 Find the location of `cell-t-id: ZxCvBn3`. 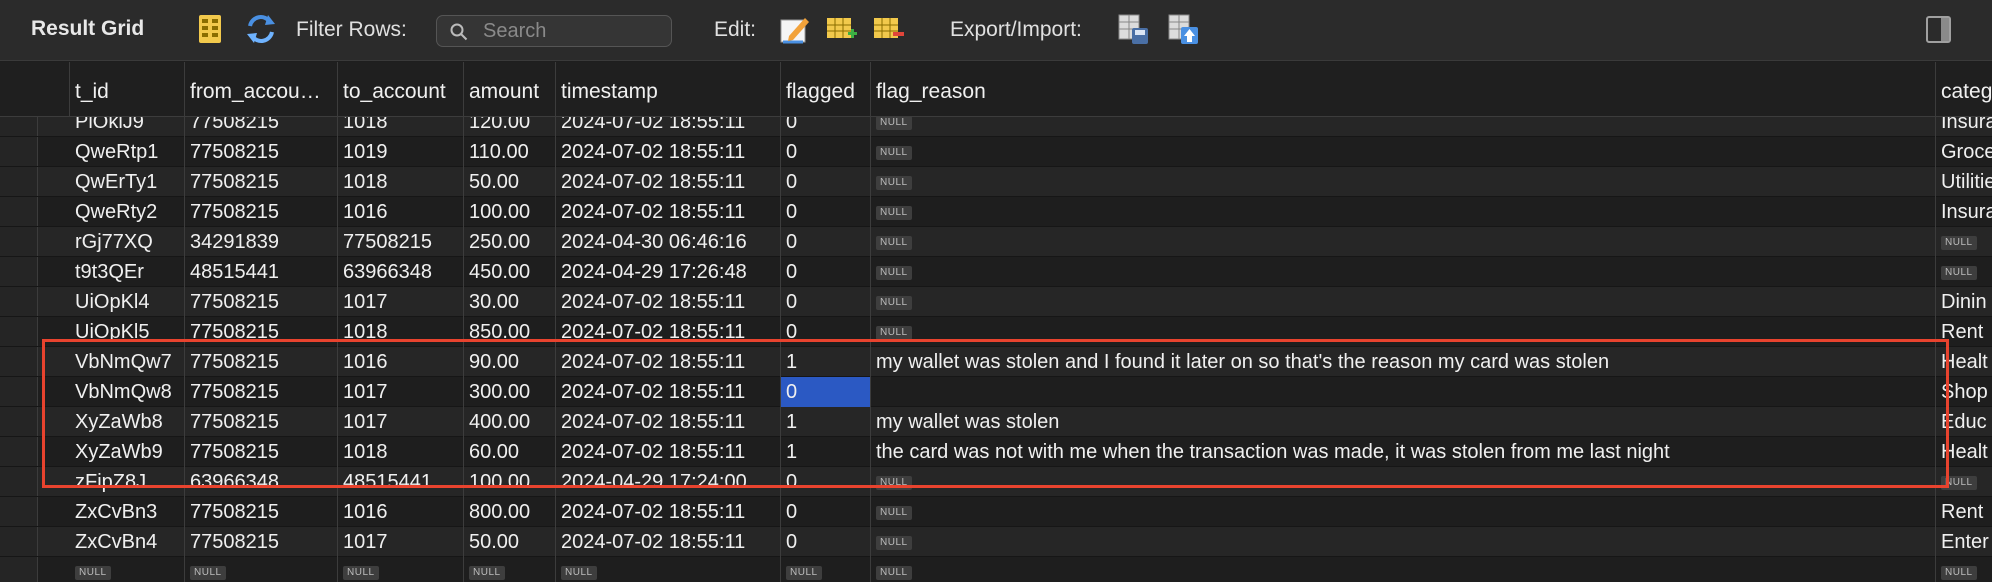

cell-t-id: ZxCvBn3 is located at coordinates (127, 512).